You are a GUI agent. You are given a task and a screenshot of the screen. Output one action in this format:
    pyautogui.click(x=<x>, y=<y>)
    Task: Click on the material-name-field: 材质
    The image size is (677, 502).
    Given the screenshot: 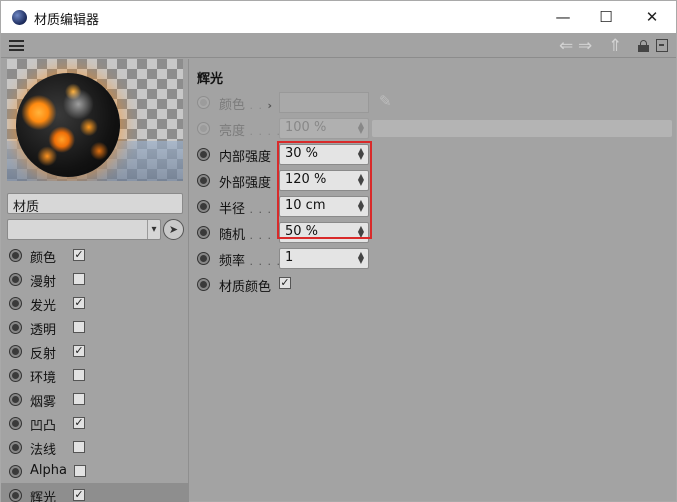 What is the action you would take?
    pyautogui.click(x=95, y=204)
    